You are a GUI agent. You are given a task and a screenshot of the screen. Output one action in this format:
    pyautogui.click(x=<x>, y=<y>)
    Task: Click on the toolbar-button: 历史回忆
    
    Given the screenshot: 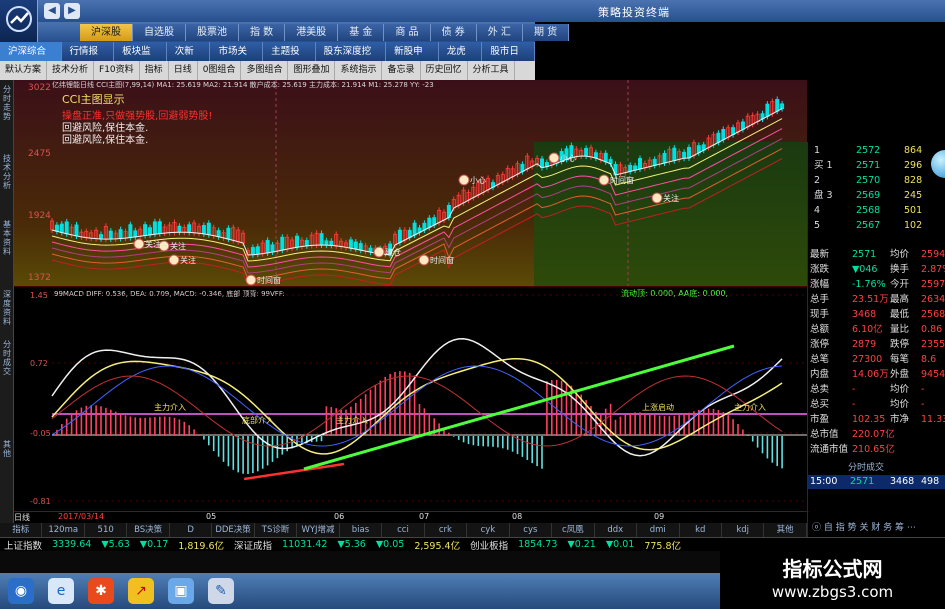 What is the action you would take?
    pyautogui.click(x=444, y=70)
    